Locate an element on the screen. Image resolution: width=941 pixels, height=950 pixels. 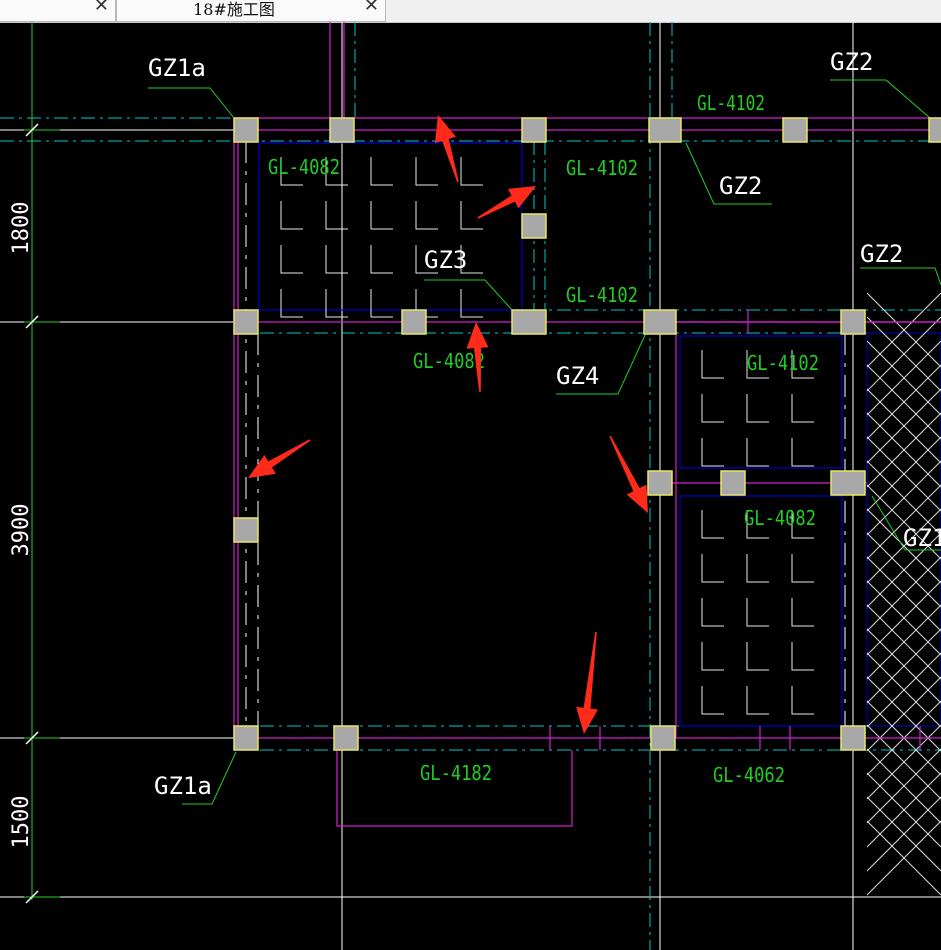
document-tab-previous: ✕ is located at coordinates (58, 11).